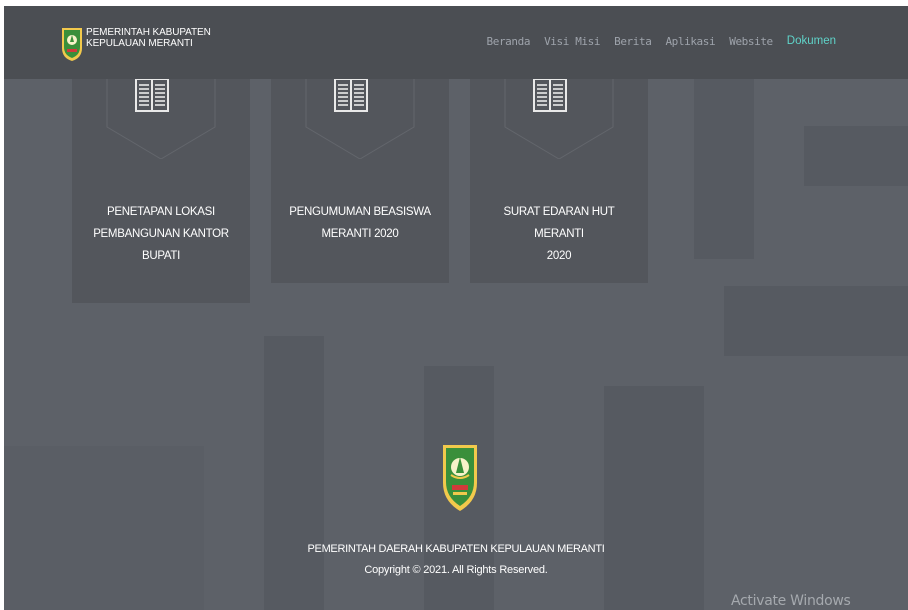 The height and width of the screenshot is (610, 908). Describe the element at coordinates (559, 181) in the screenshot. I see `document-card: SURAT EDARAN HUT MERANTI 2020` at that location.